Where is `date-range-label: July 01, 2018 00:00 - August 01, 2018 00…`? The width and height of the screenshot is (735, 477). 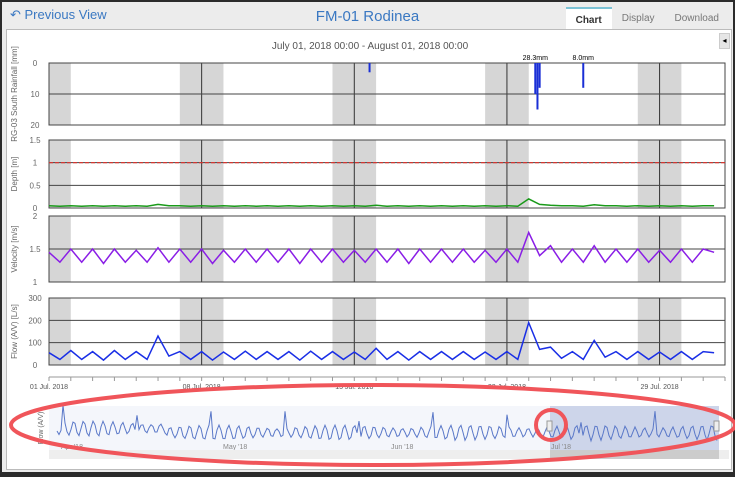
date-range-label: July 01, 2018 00:00 - August 01, 2018 00… is located at coordinates (370, 46).